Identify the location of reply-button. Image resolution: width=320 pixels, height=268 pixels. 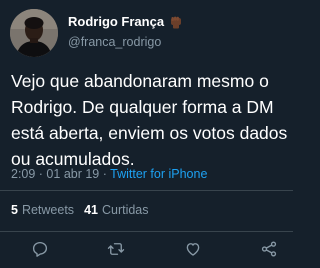
(40, 249).